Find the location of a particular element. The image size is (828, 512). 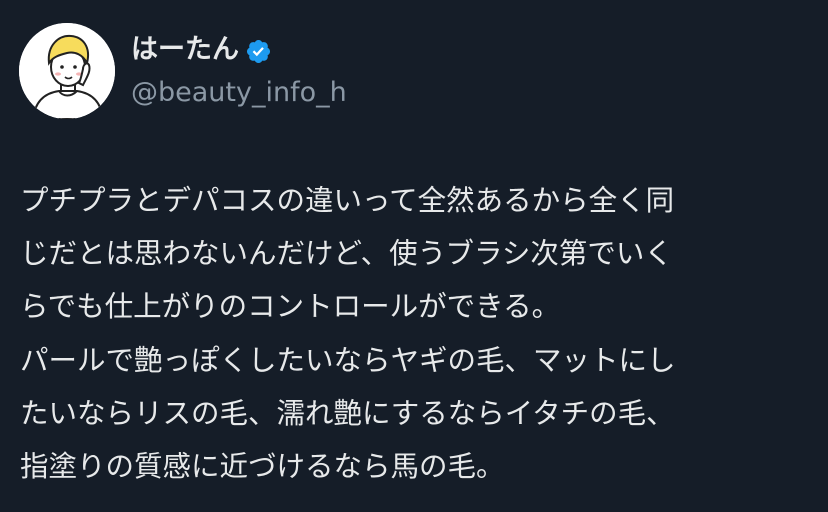

user-handle: @beauty_info_h is located at coordinates (239, 93).